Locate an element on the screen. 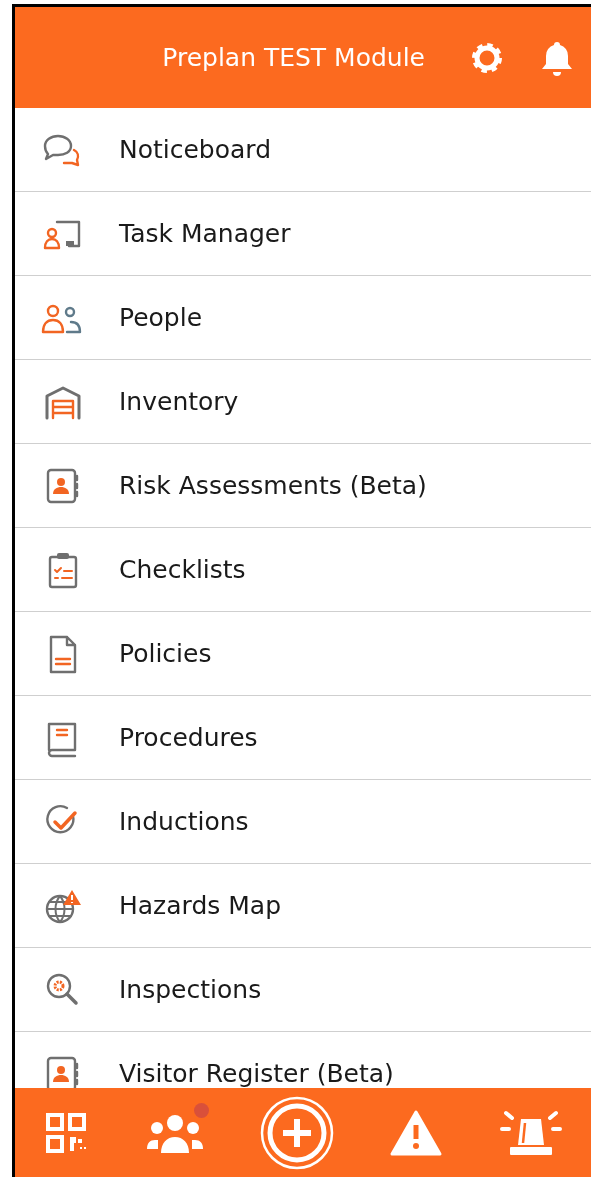 The width and height of the screenshot is (591, 1177). add-icon is located at coordinates (296, 1132).